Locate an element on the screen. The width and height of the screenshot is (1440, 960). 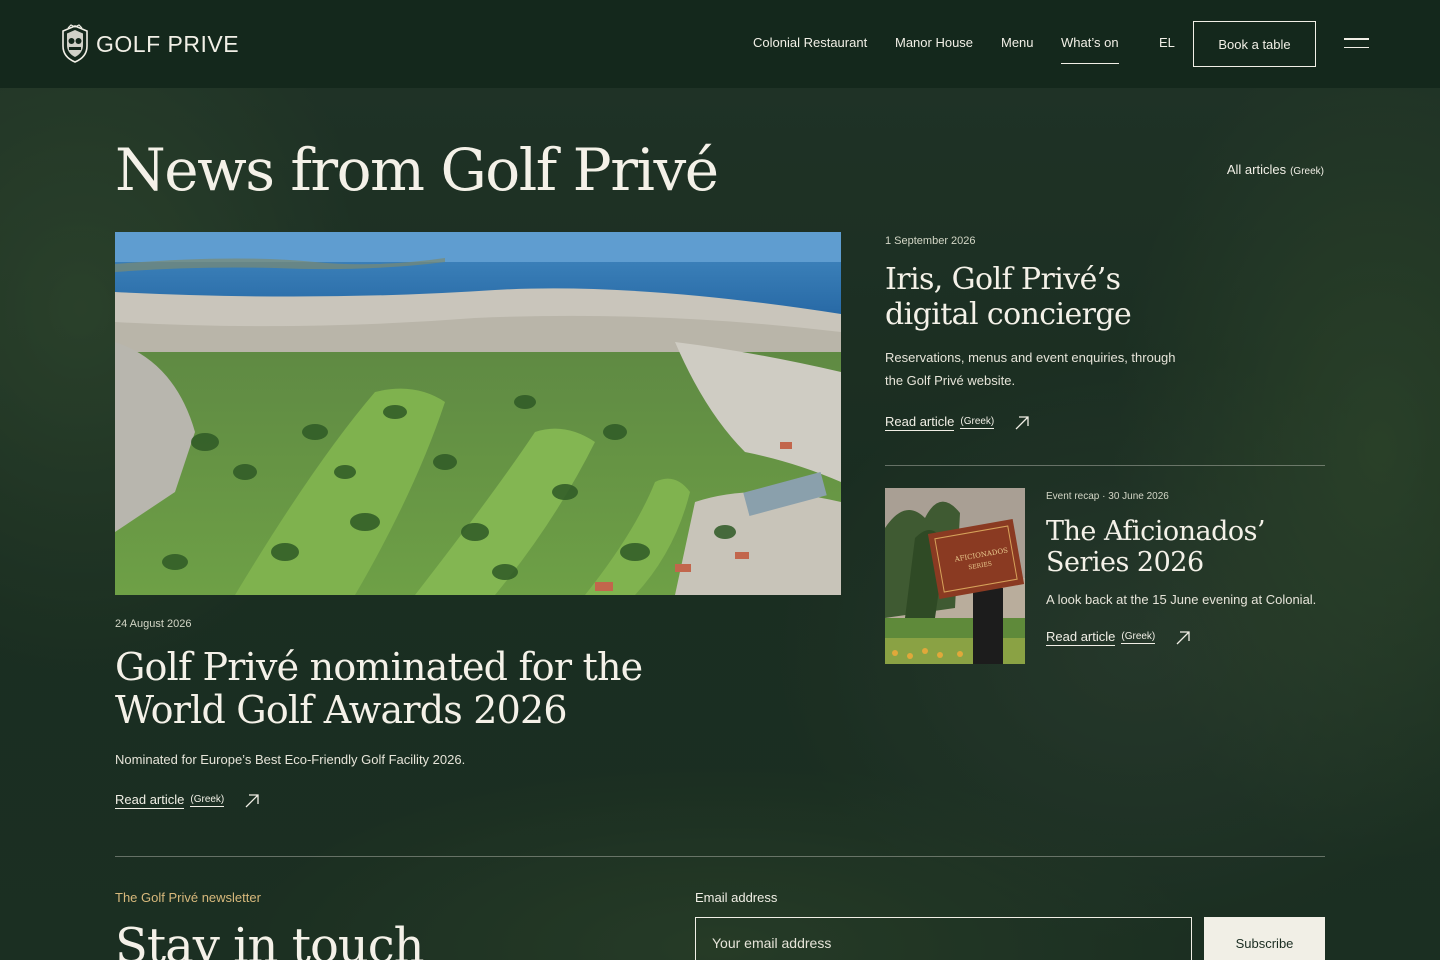
feature-read-article-link: Read article (Greek) is located at coordinates (187, 800).